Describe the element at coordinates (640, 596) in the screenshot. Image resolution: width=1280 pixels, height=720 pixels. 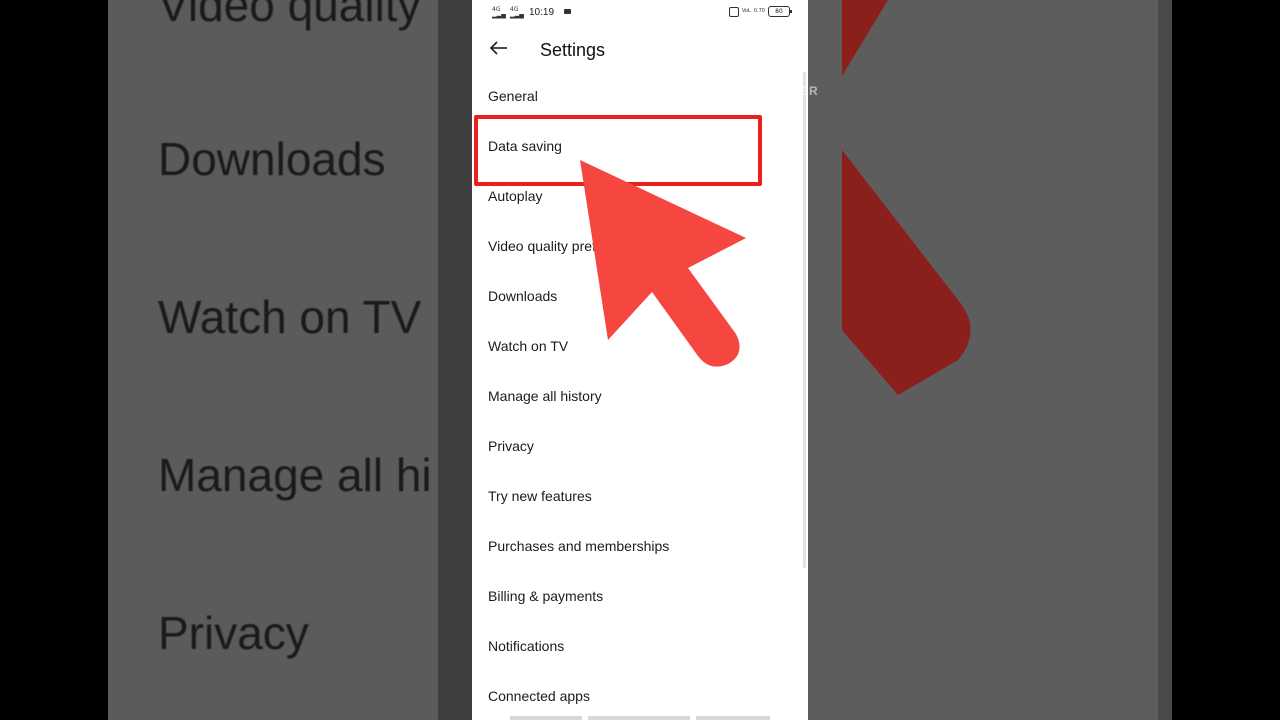
I see `menu-item-billing: Billing & payments` at that location.